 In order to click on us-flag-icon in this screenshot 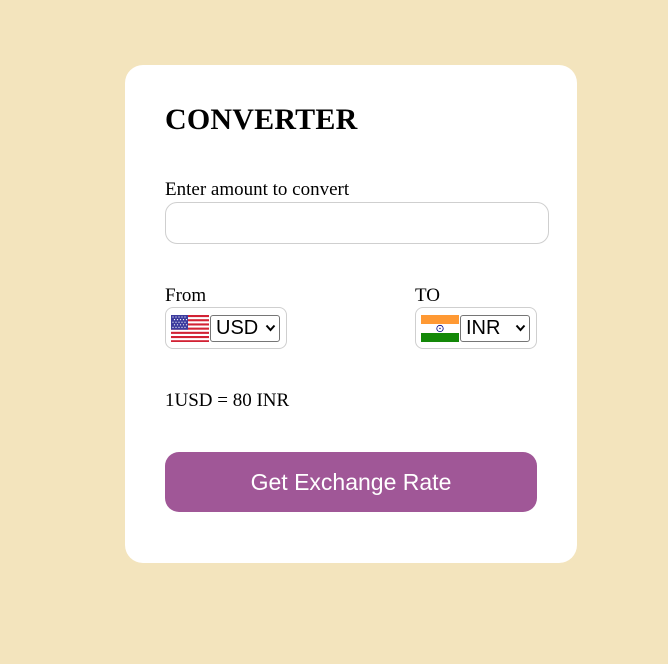, I will do `click(190, 328)`.